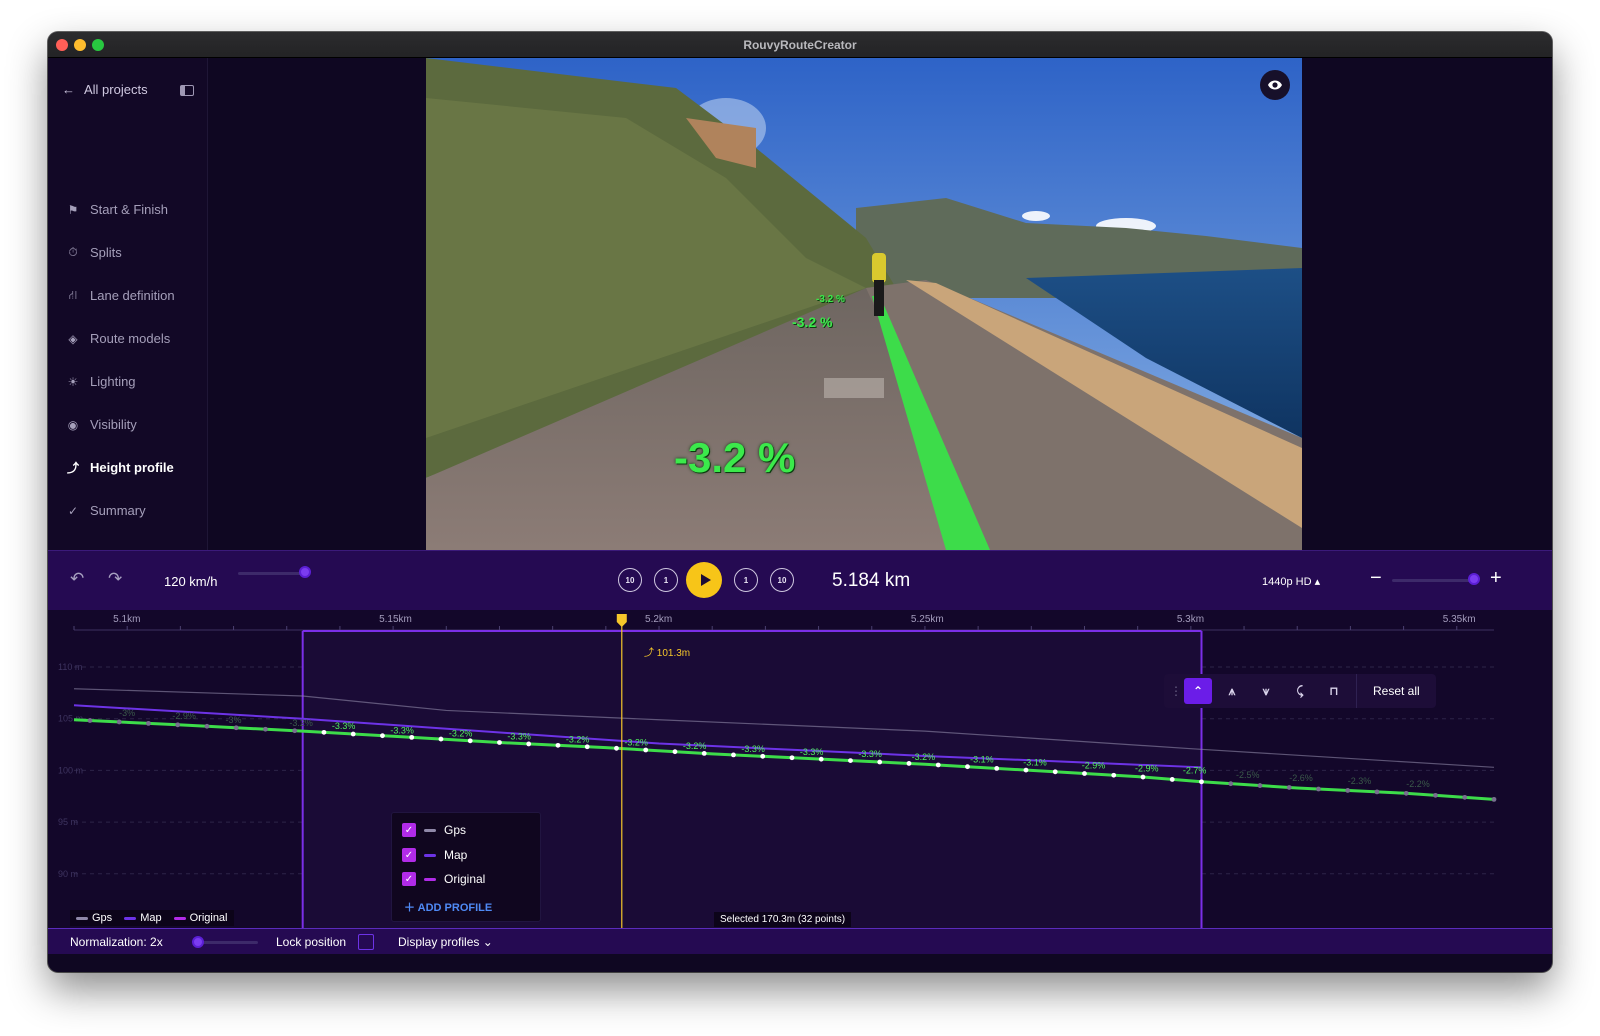 Image resolution: width=1600 pixels, height=1036 pixels. What do you see at coordinates (128, 424) in the screenshot?
I see `sidebar-item-visibility: ◉ Visibility` at bounding box center [128, 424].